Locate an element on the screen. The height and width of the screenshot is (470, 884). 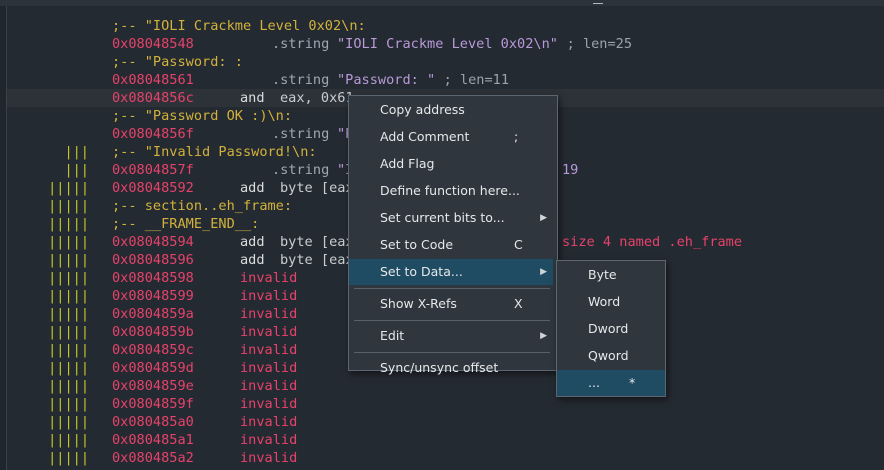
string-value: "IOLI Crackme Level 0x02\n" is located at coordinates (447, 44).